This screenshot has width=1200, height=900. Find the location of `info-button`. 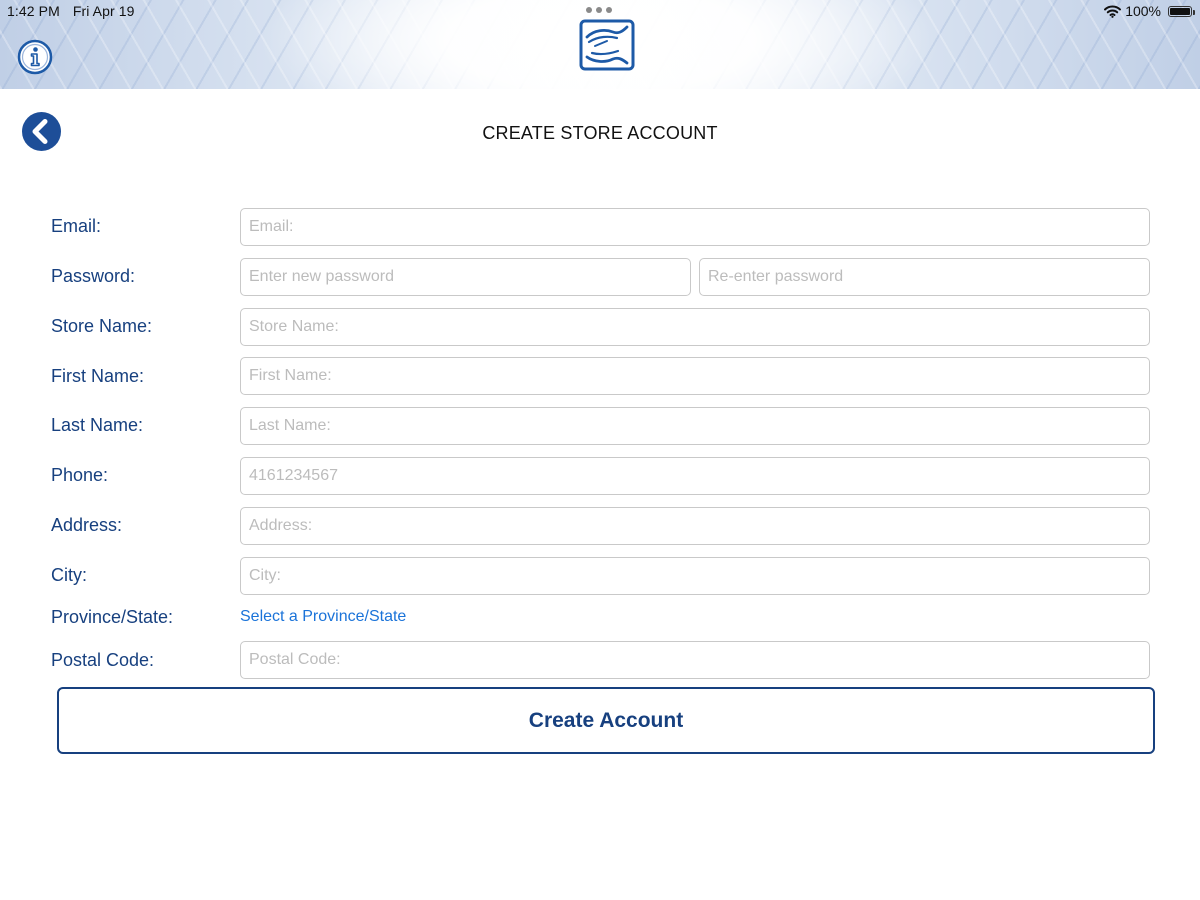

info-button is located at coordinates (35, 59).